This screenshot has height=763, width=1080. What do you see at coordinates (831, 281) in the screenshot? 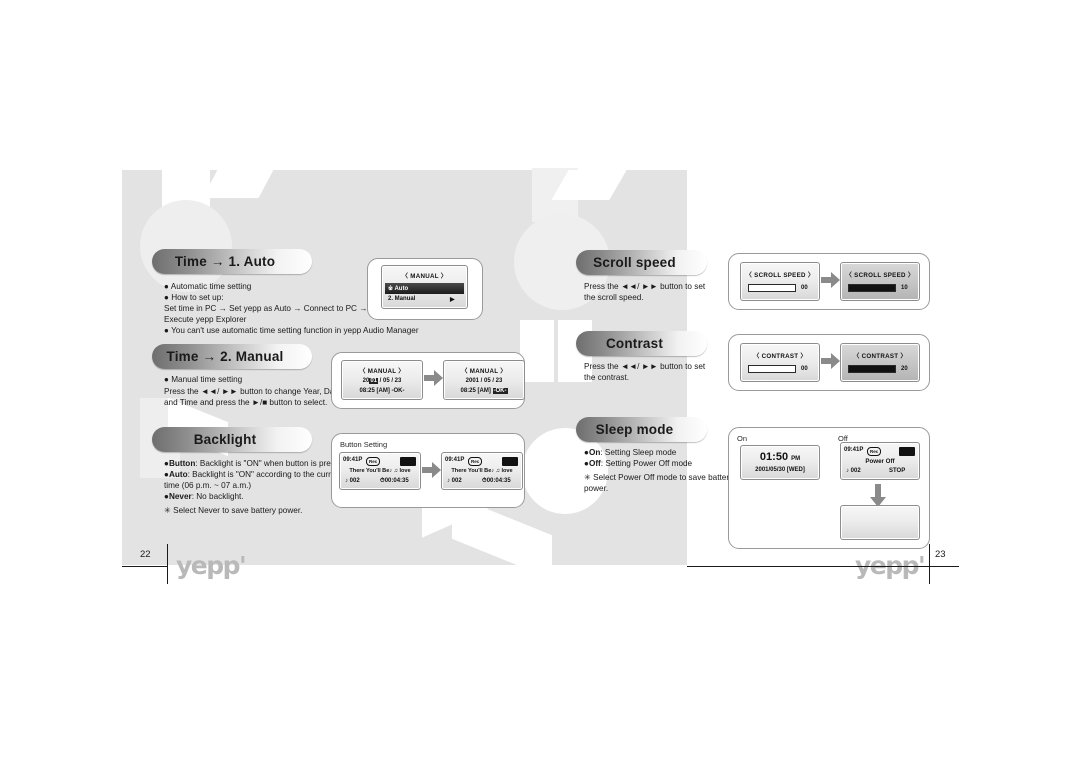
I see `arrow-right-icon-scroll` at bounding box center [831, 281].